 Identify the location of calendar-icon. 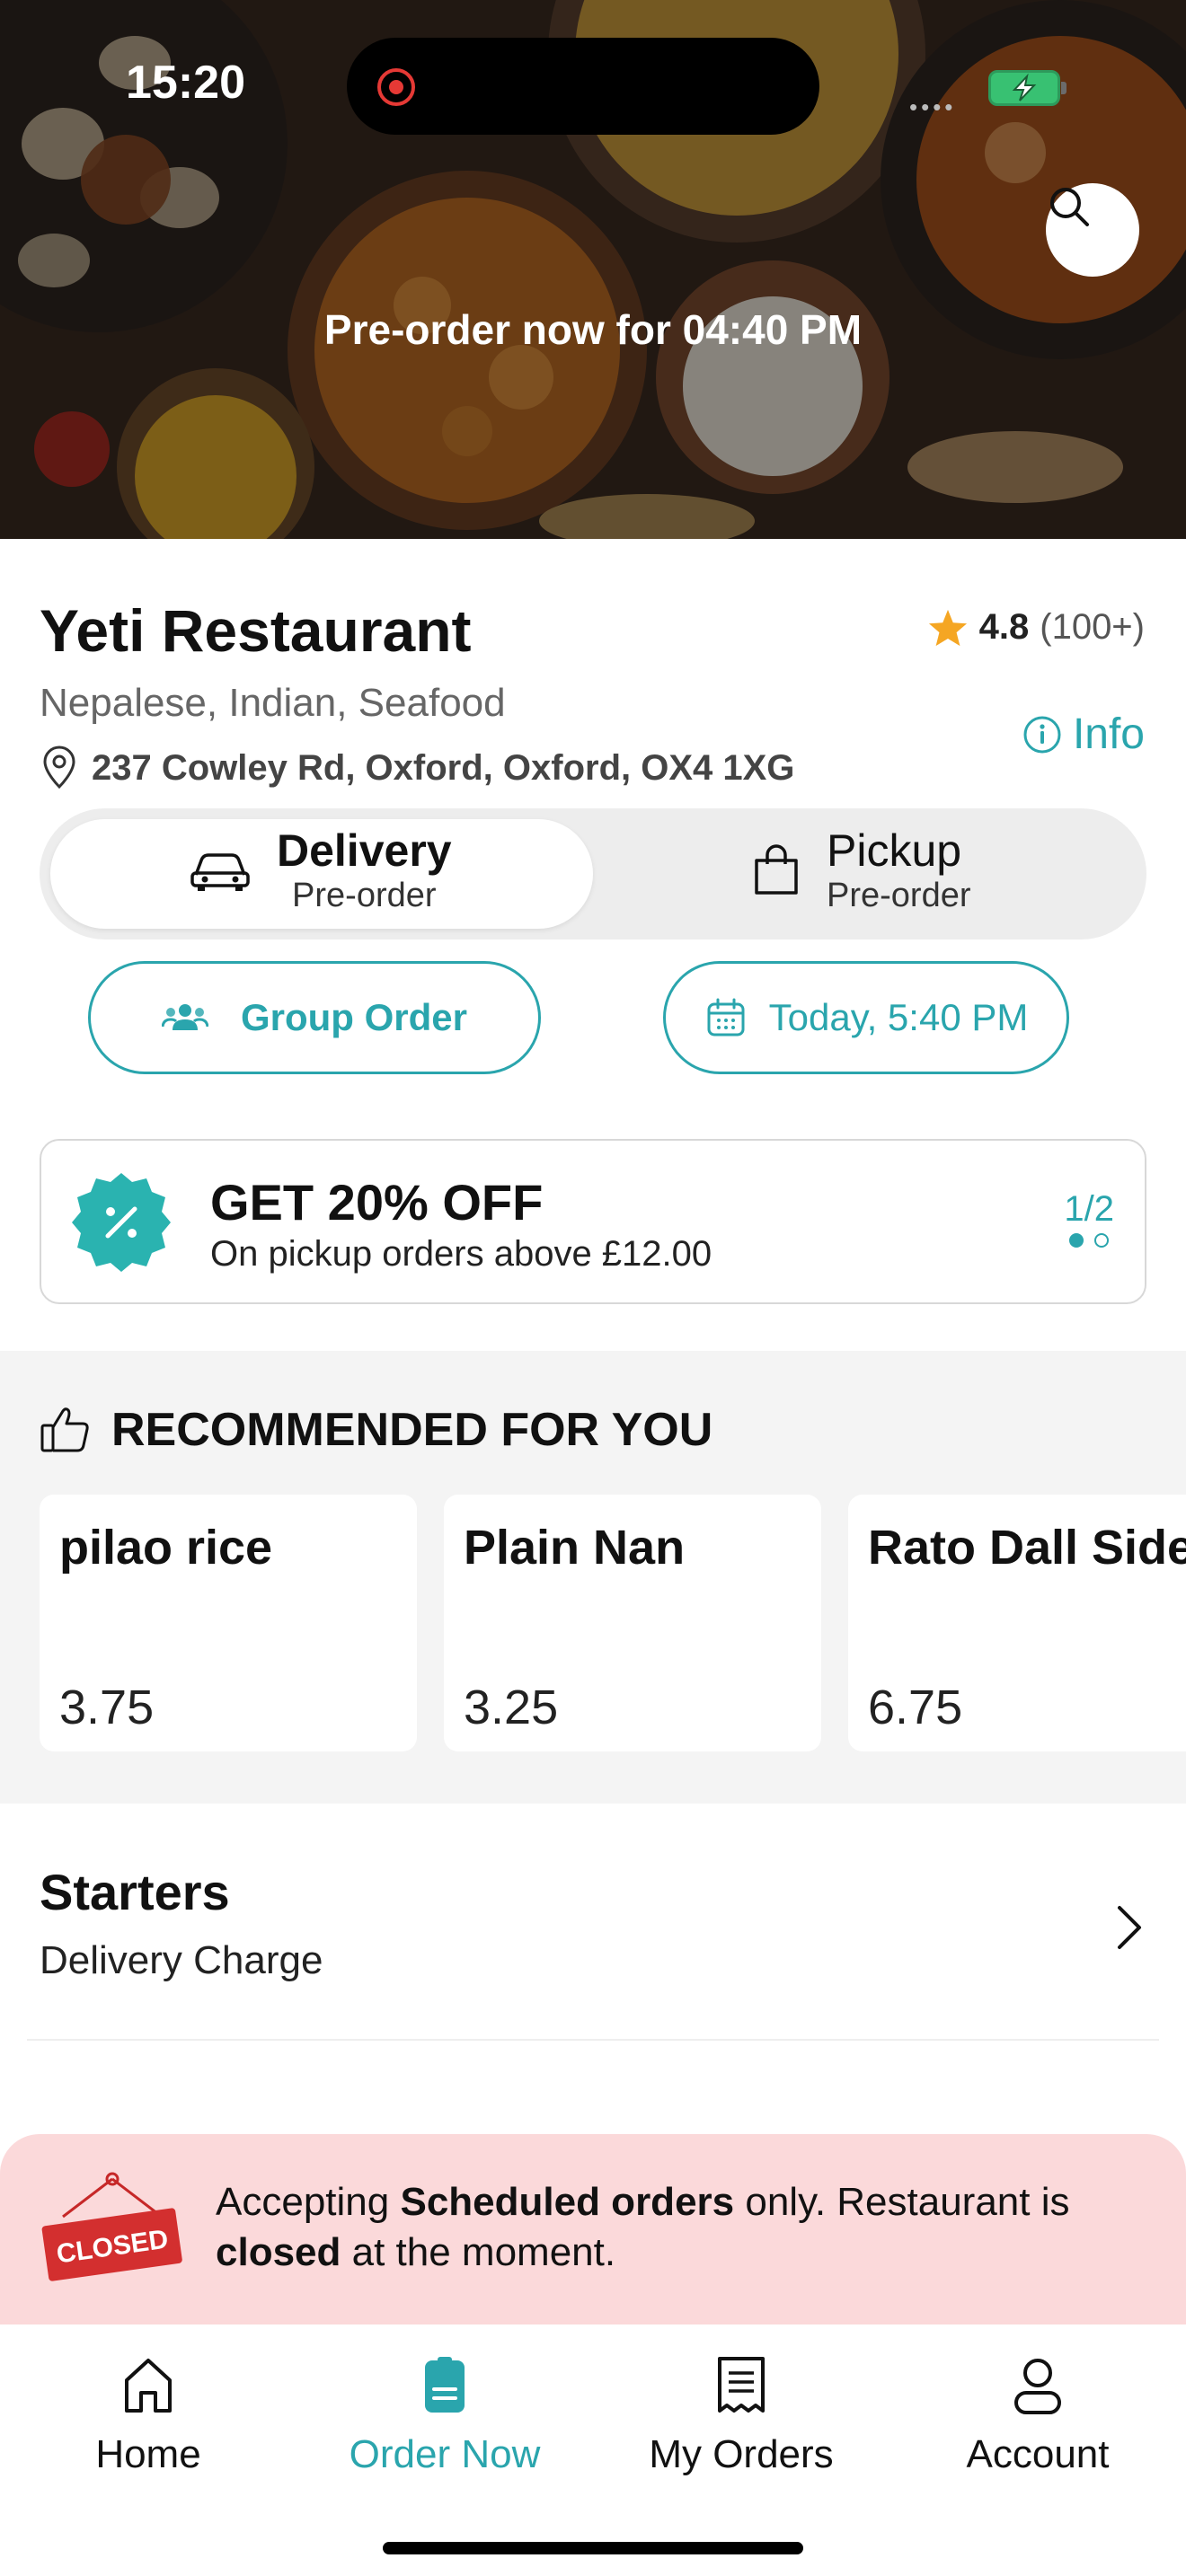
(726, 1017).